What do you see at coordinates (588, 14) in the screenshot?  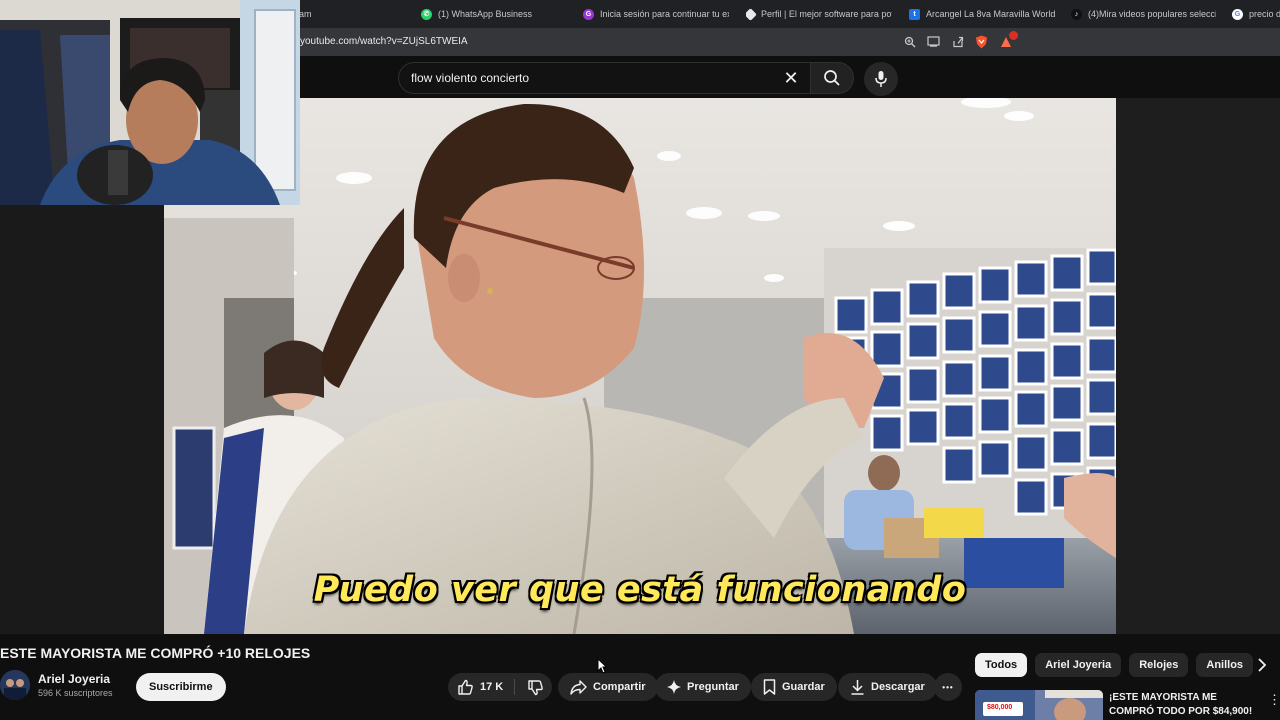 I see `brand-icon: G` at bounding box center [588, 14].